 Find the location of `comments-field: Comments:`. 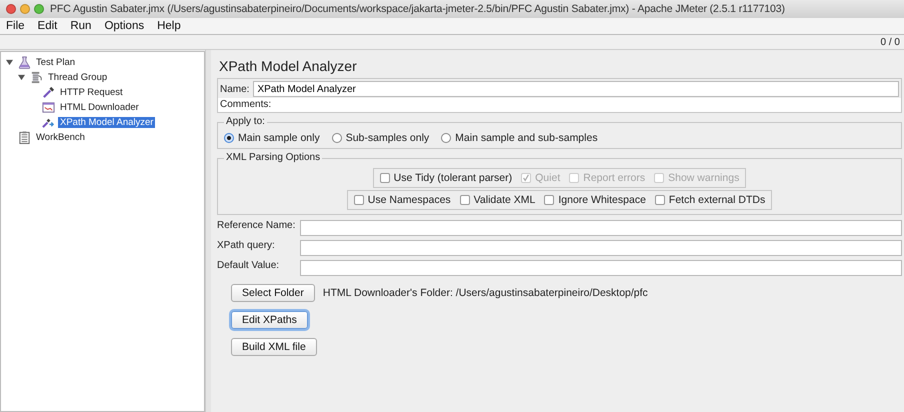

comments-field: Comments: is located at coordinates (559, 105).